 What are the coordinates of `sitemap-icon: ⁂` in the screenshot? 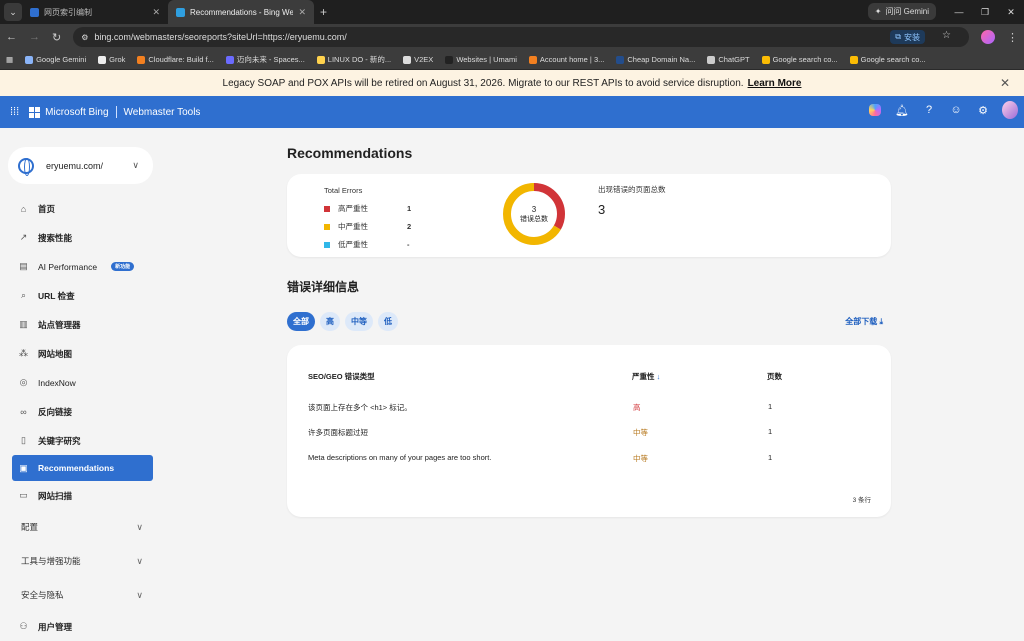 It's located at (23, 353).